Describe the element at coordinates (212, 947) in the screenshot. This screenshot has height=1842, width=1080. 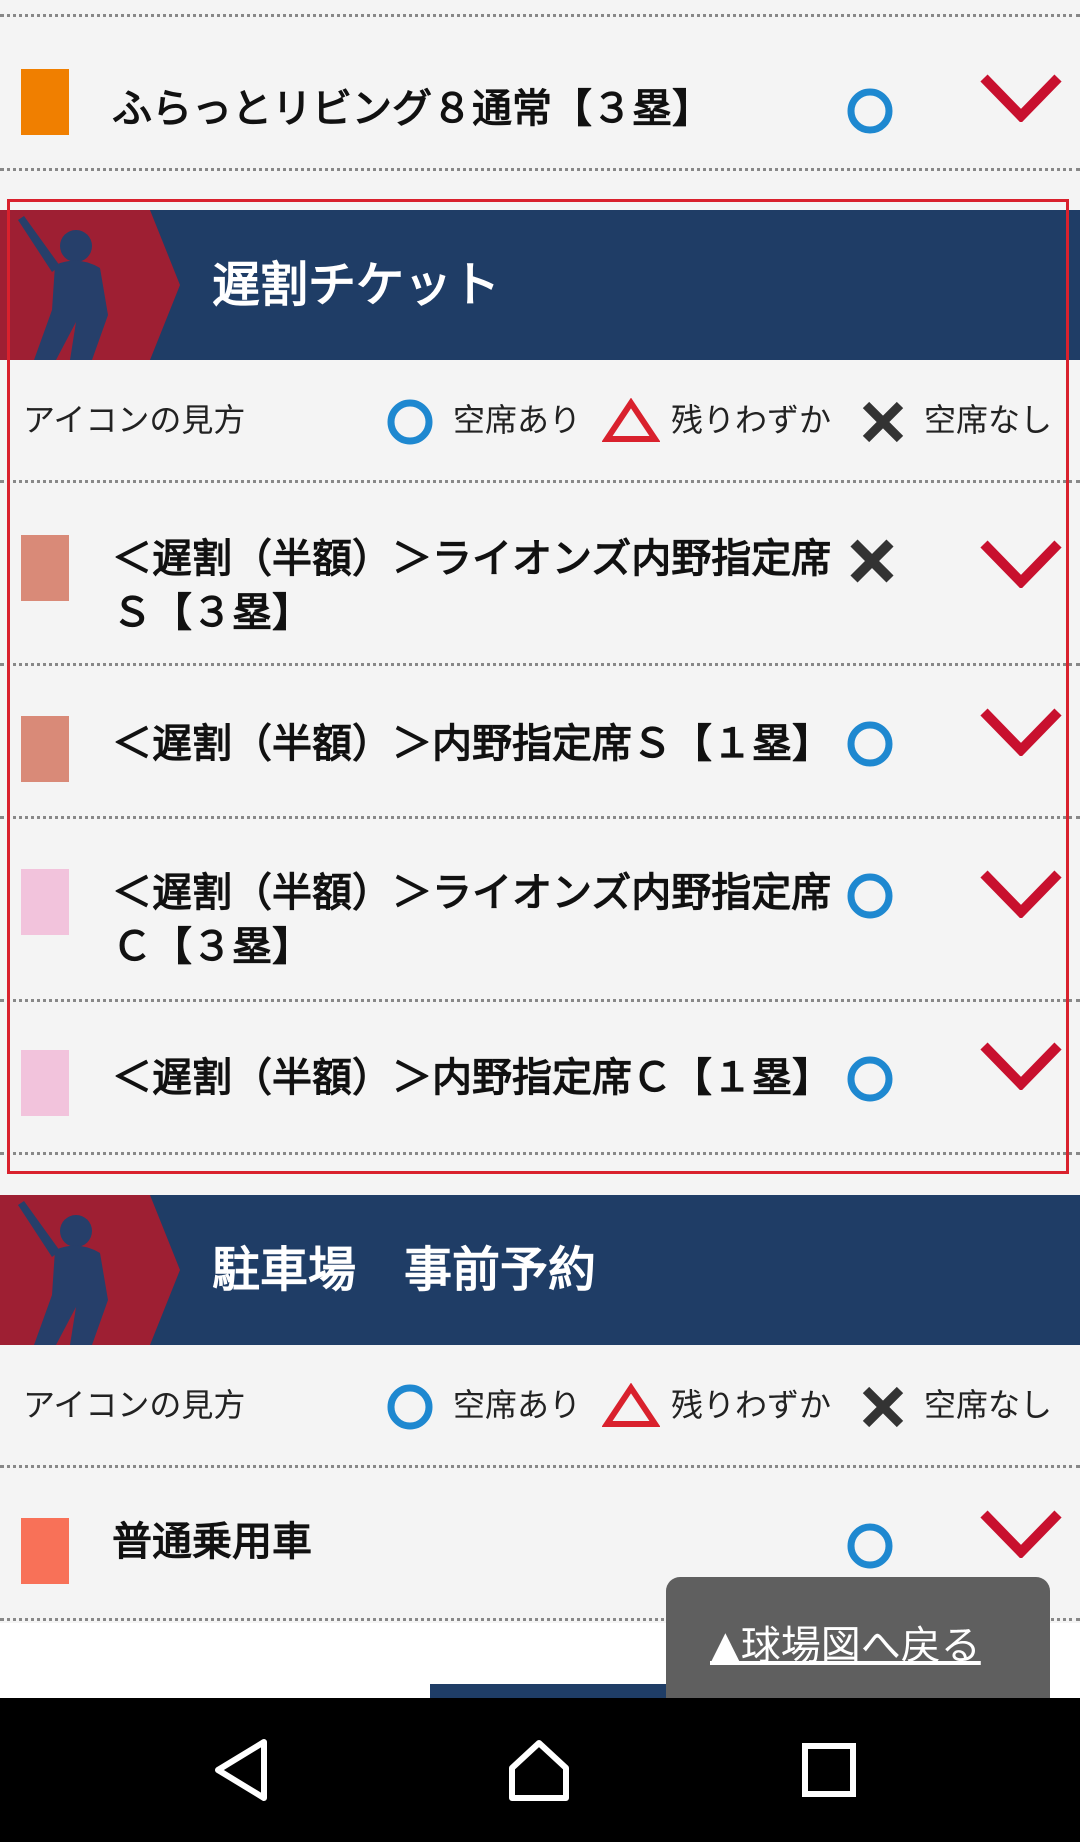
I see `ticket-name-line2: Ｃ【３塁】` at that location.